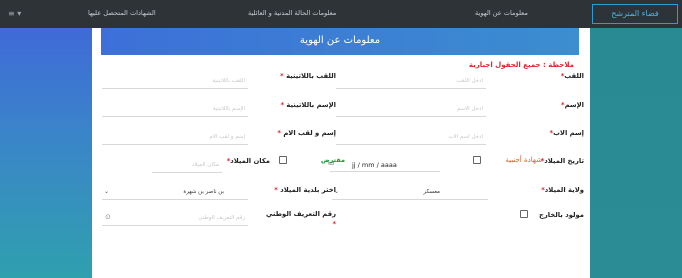 The image size is (682, 278). I want to click on left-panel, so click(46, 153).